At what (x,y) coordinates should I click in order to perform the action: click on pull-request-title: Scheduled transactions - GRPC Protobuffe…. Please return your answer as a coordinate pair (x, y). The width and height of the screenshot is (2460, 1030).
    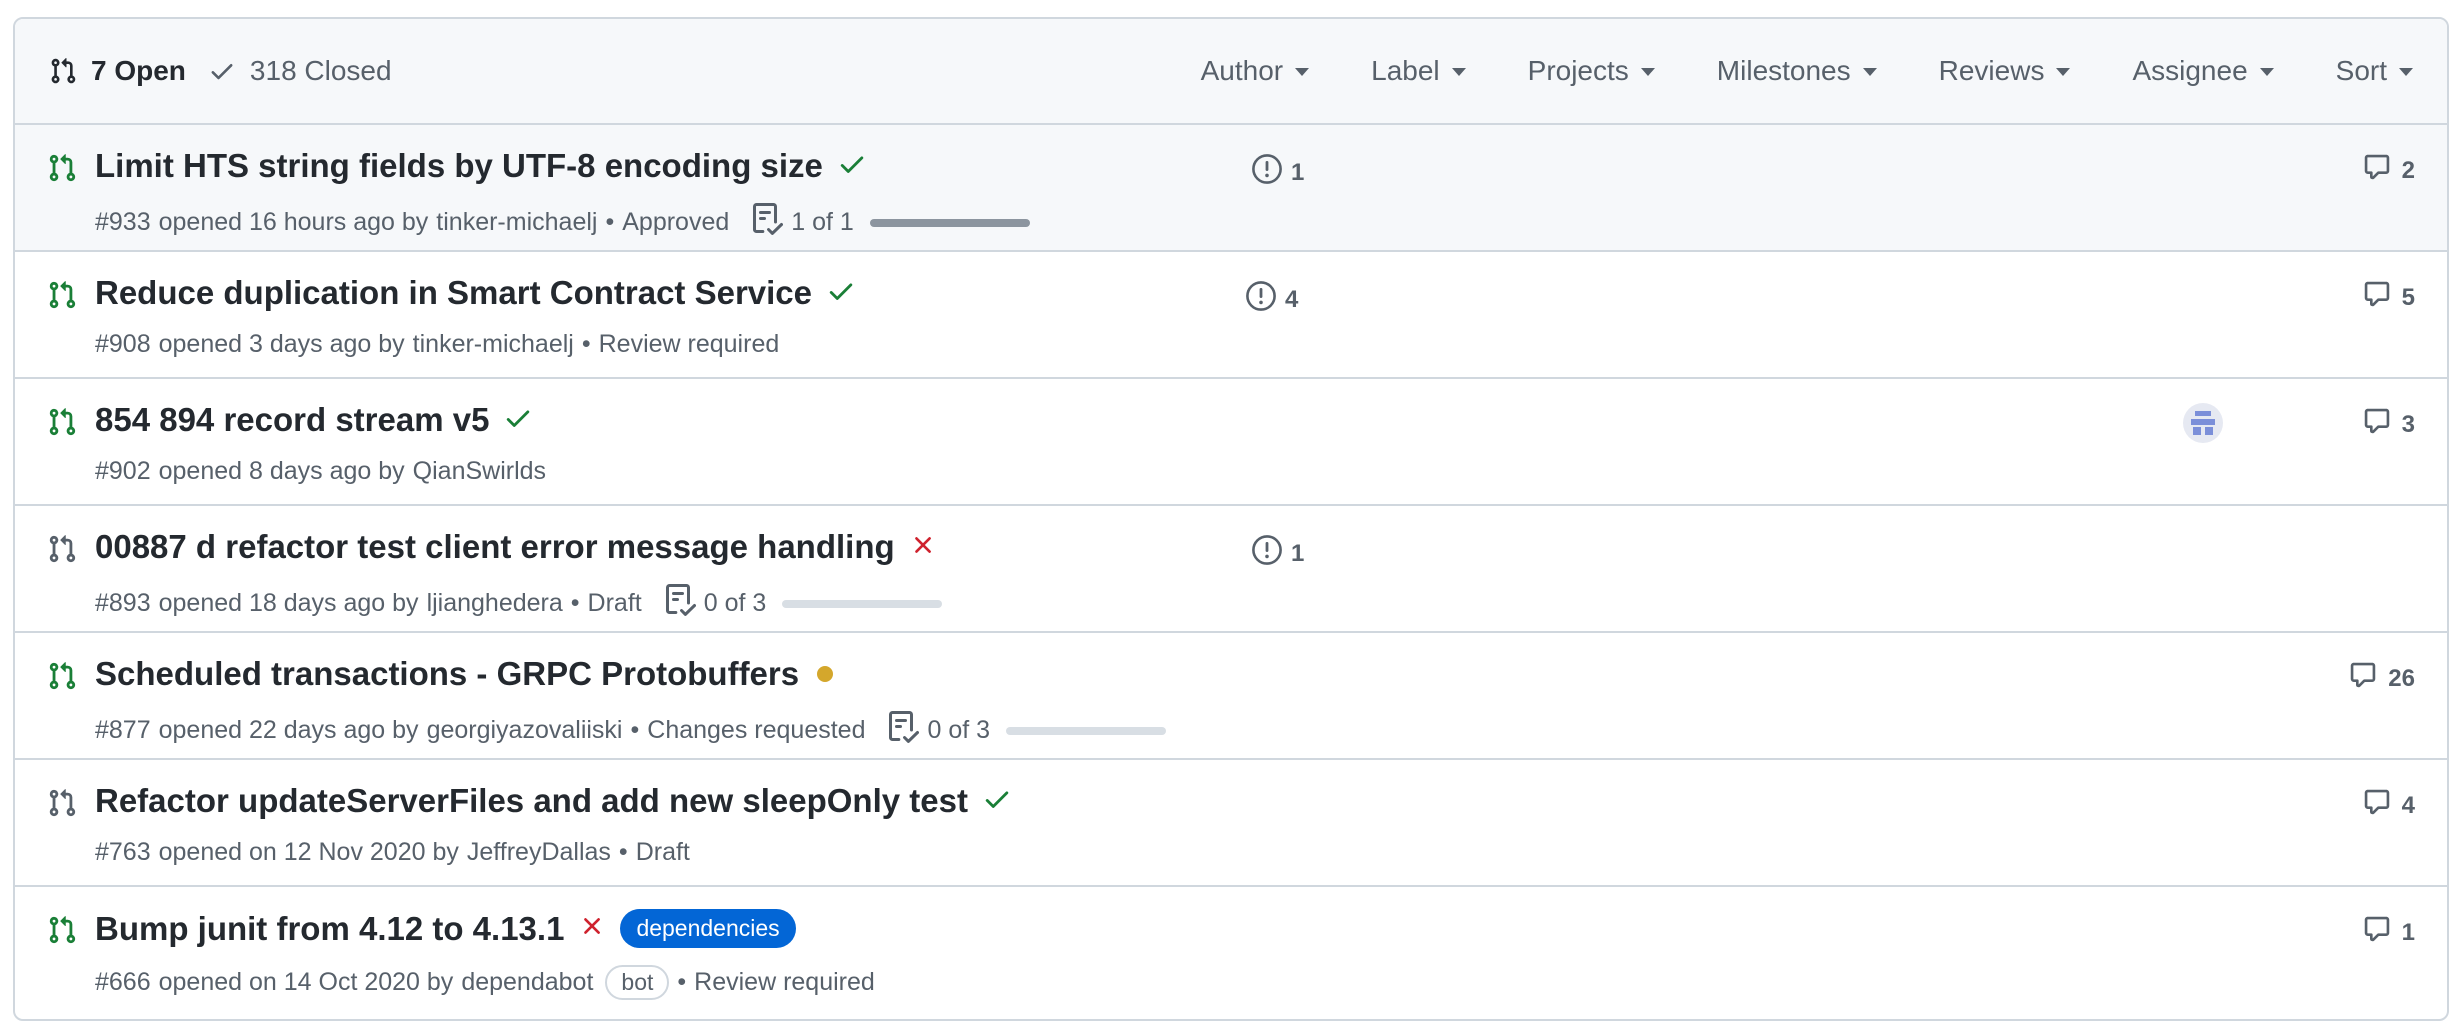
    Looking at the image, I should click on (447, 674).